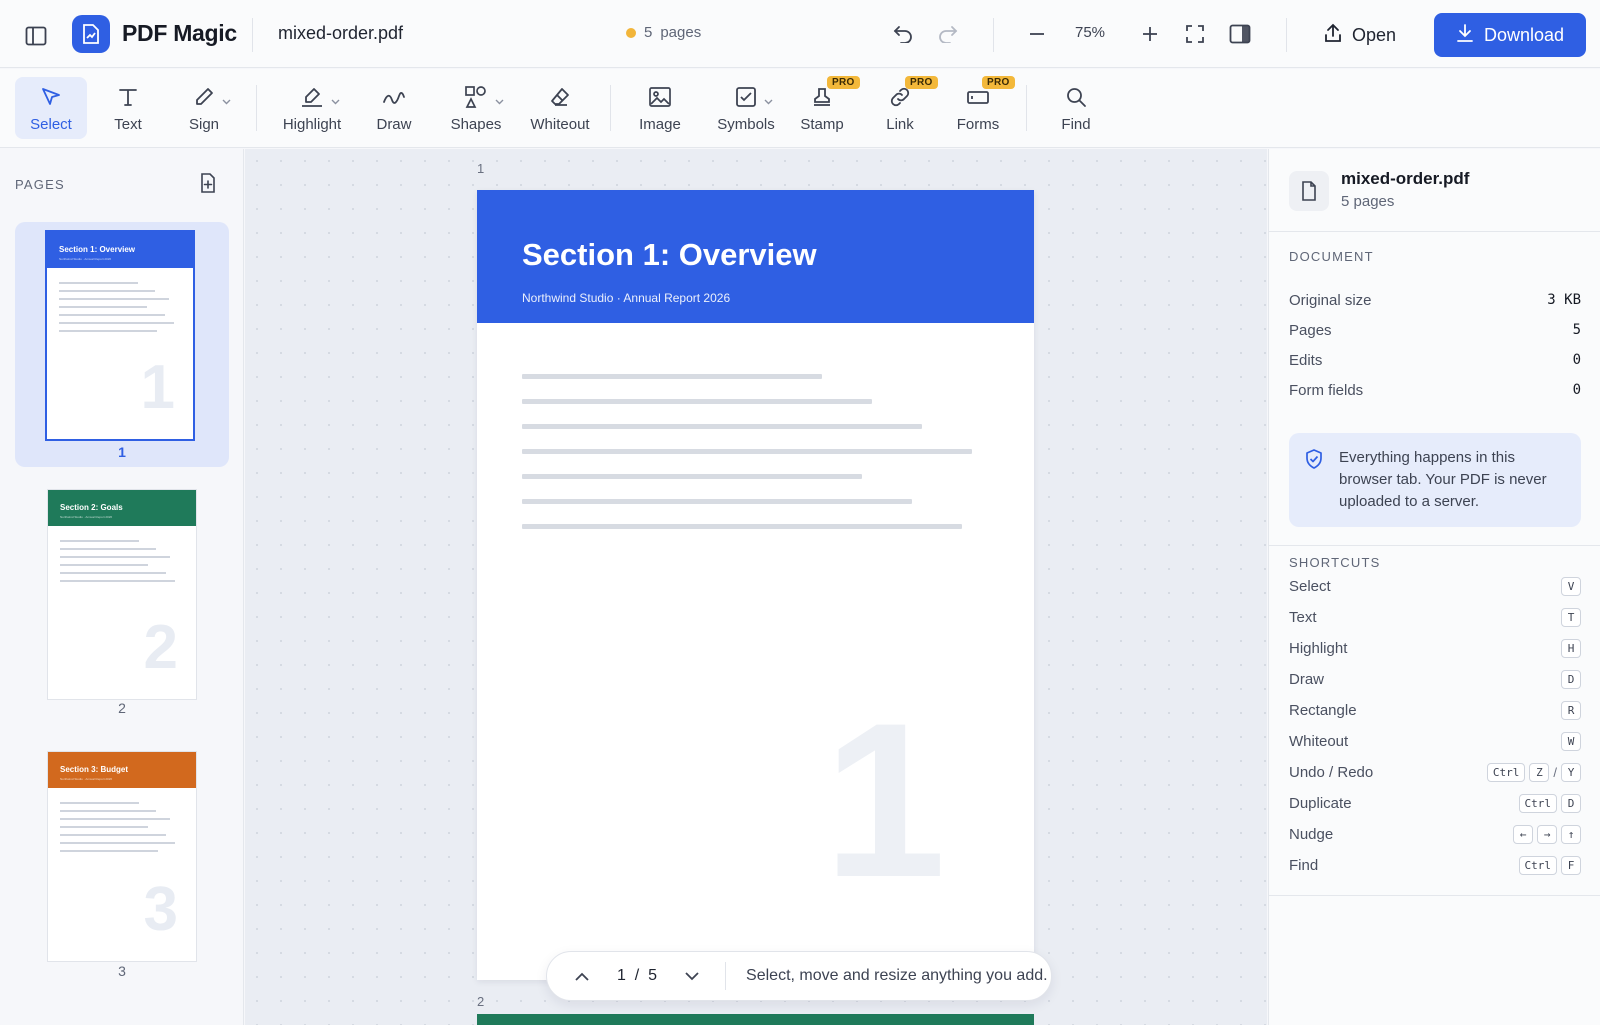 This screenshot has height=1025, width=1600. Describe the element at coordinates (36, 36) in the screenshot. I see `sidebar-toggle-icon` at that location.